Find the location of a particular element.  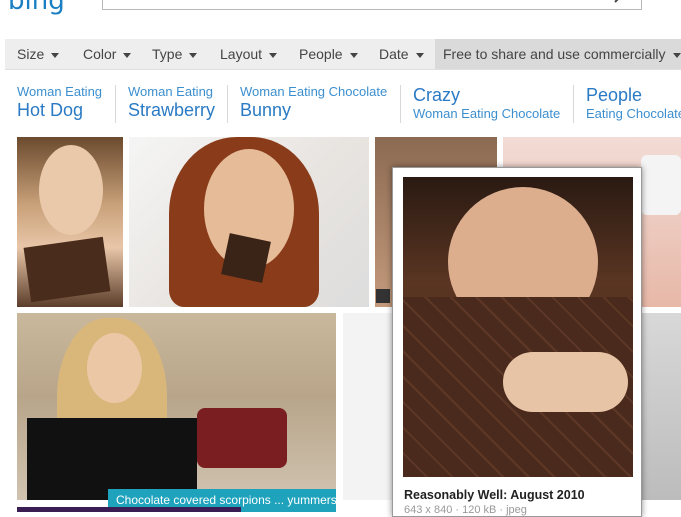

related-big-label: Hot Dog is located at coordinates (50, 110).